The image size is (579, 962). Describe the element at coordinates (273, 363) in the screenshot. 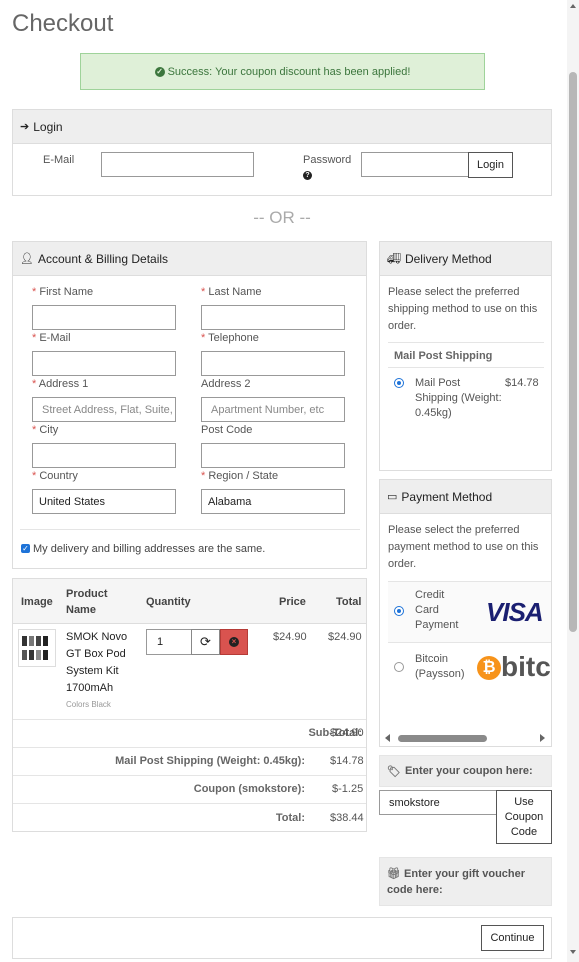

I see `telephone-input` at that location.